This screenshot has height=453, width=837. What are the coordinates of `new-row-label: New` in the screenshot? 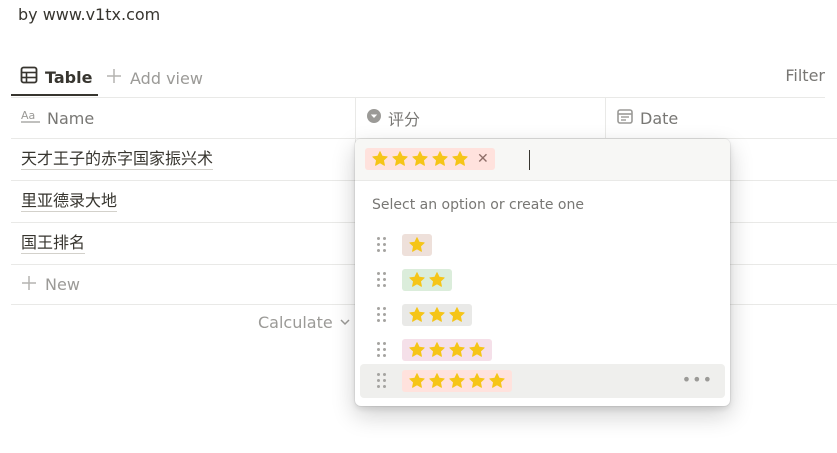 It's located at (62, 284).